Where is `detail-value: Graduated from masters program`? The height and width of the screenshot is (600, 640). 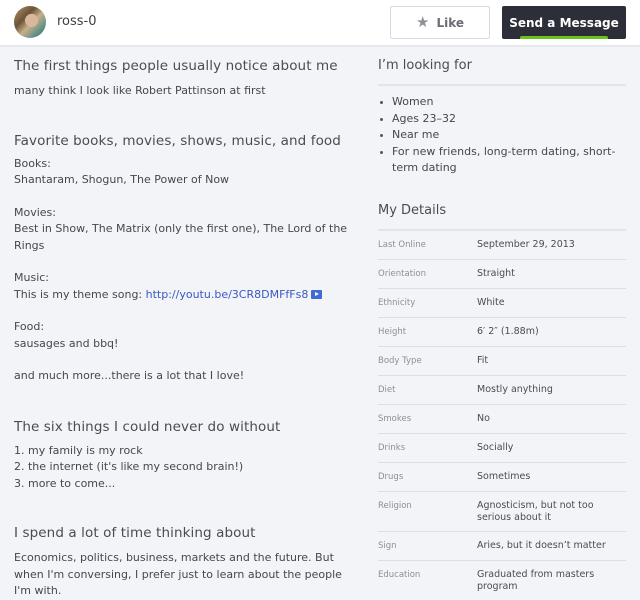
detail-value: Graduated from masters program is located at coordinates (536, 580).